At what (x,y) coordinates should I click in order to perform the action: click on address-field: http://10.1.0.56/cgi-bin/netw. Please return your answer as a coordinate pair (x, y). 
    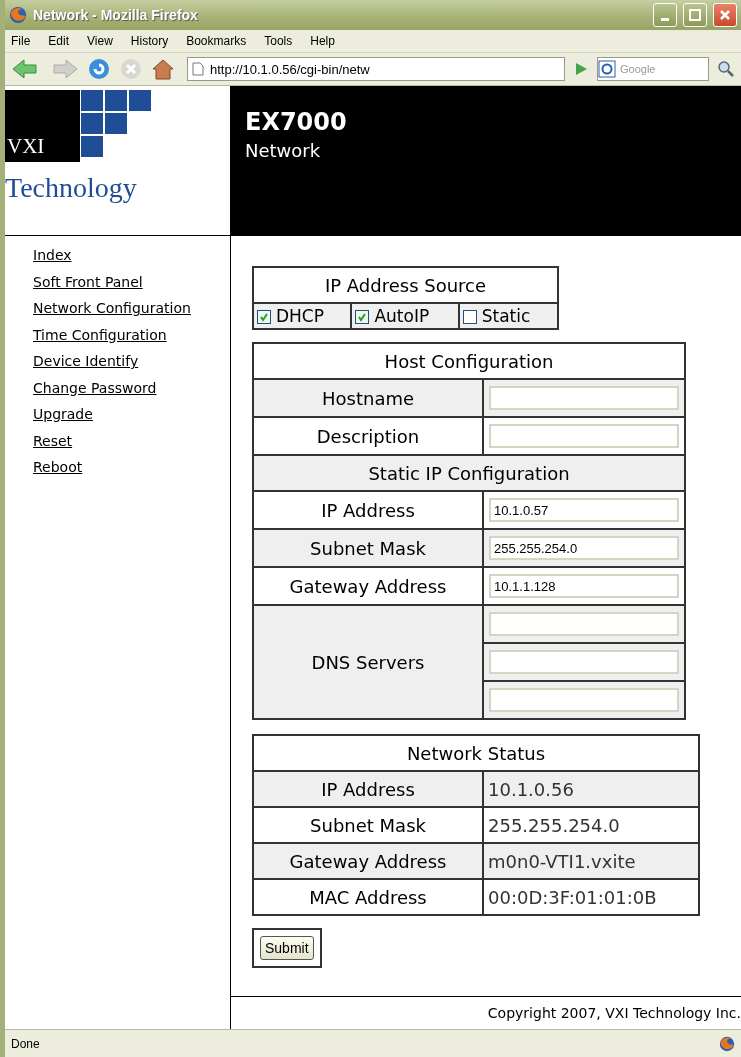
    Looking at the image, I should click on (376, 69).